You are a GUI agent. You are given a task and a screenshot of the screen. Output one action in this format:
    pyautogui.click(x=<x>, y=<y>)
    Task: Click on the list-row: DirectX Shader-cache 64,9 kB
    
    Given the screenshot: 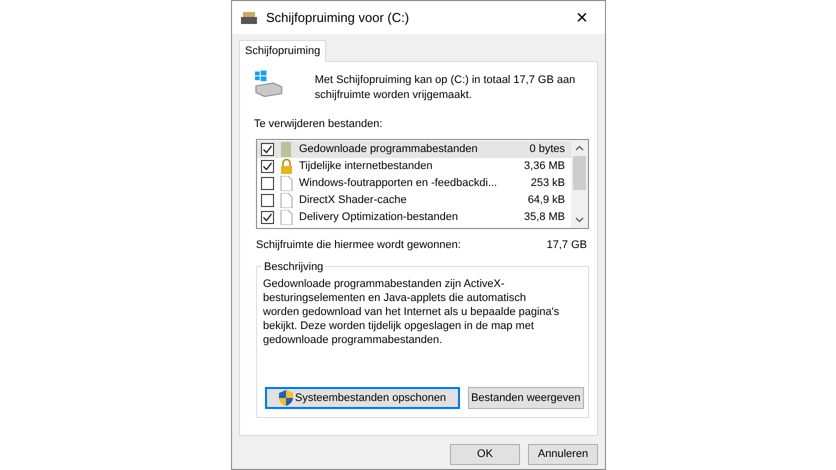 What is the action you would take?
    pyautogui.click(x=414, y=200)
    